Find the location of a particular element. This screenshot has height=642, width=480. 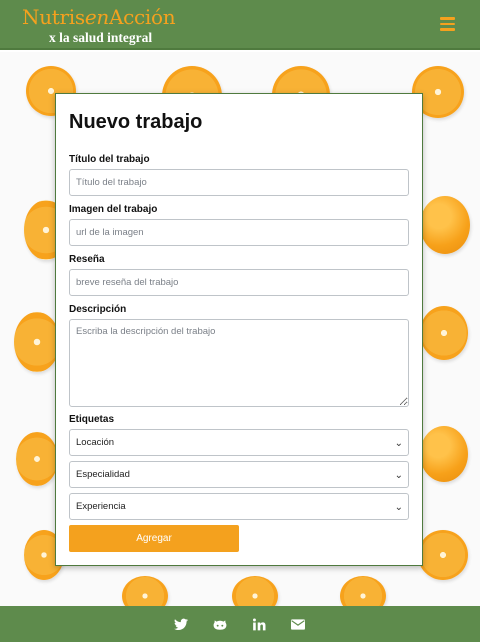

footer is located at coordinates (240, 624).